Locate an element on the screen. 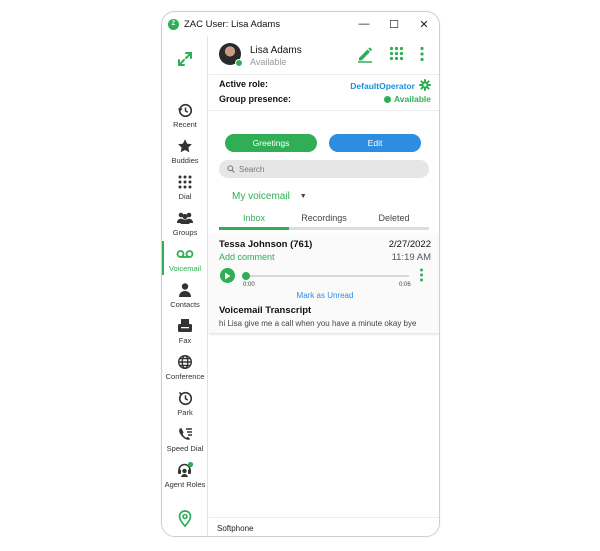  agent-icon is located at coordinates (185, 469).